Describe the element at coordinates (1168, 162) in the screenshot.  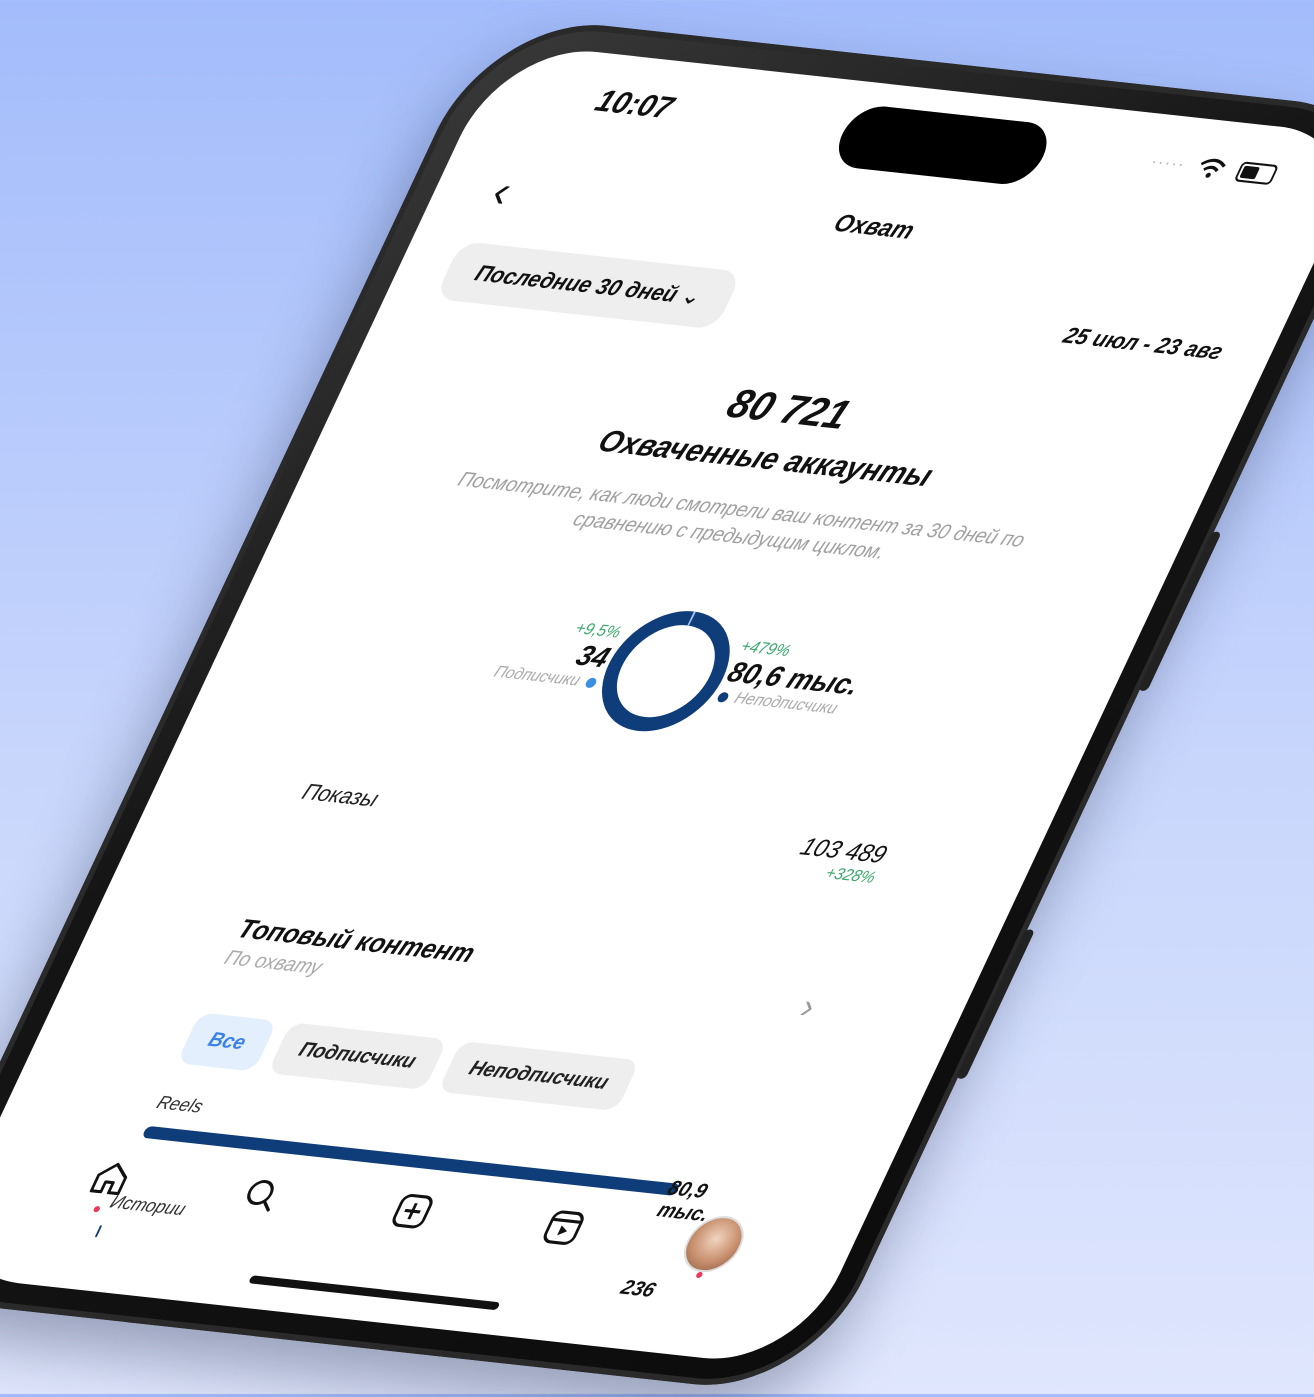
I see `signal-icon: ·····` at that location.